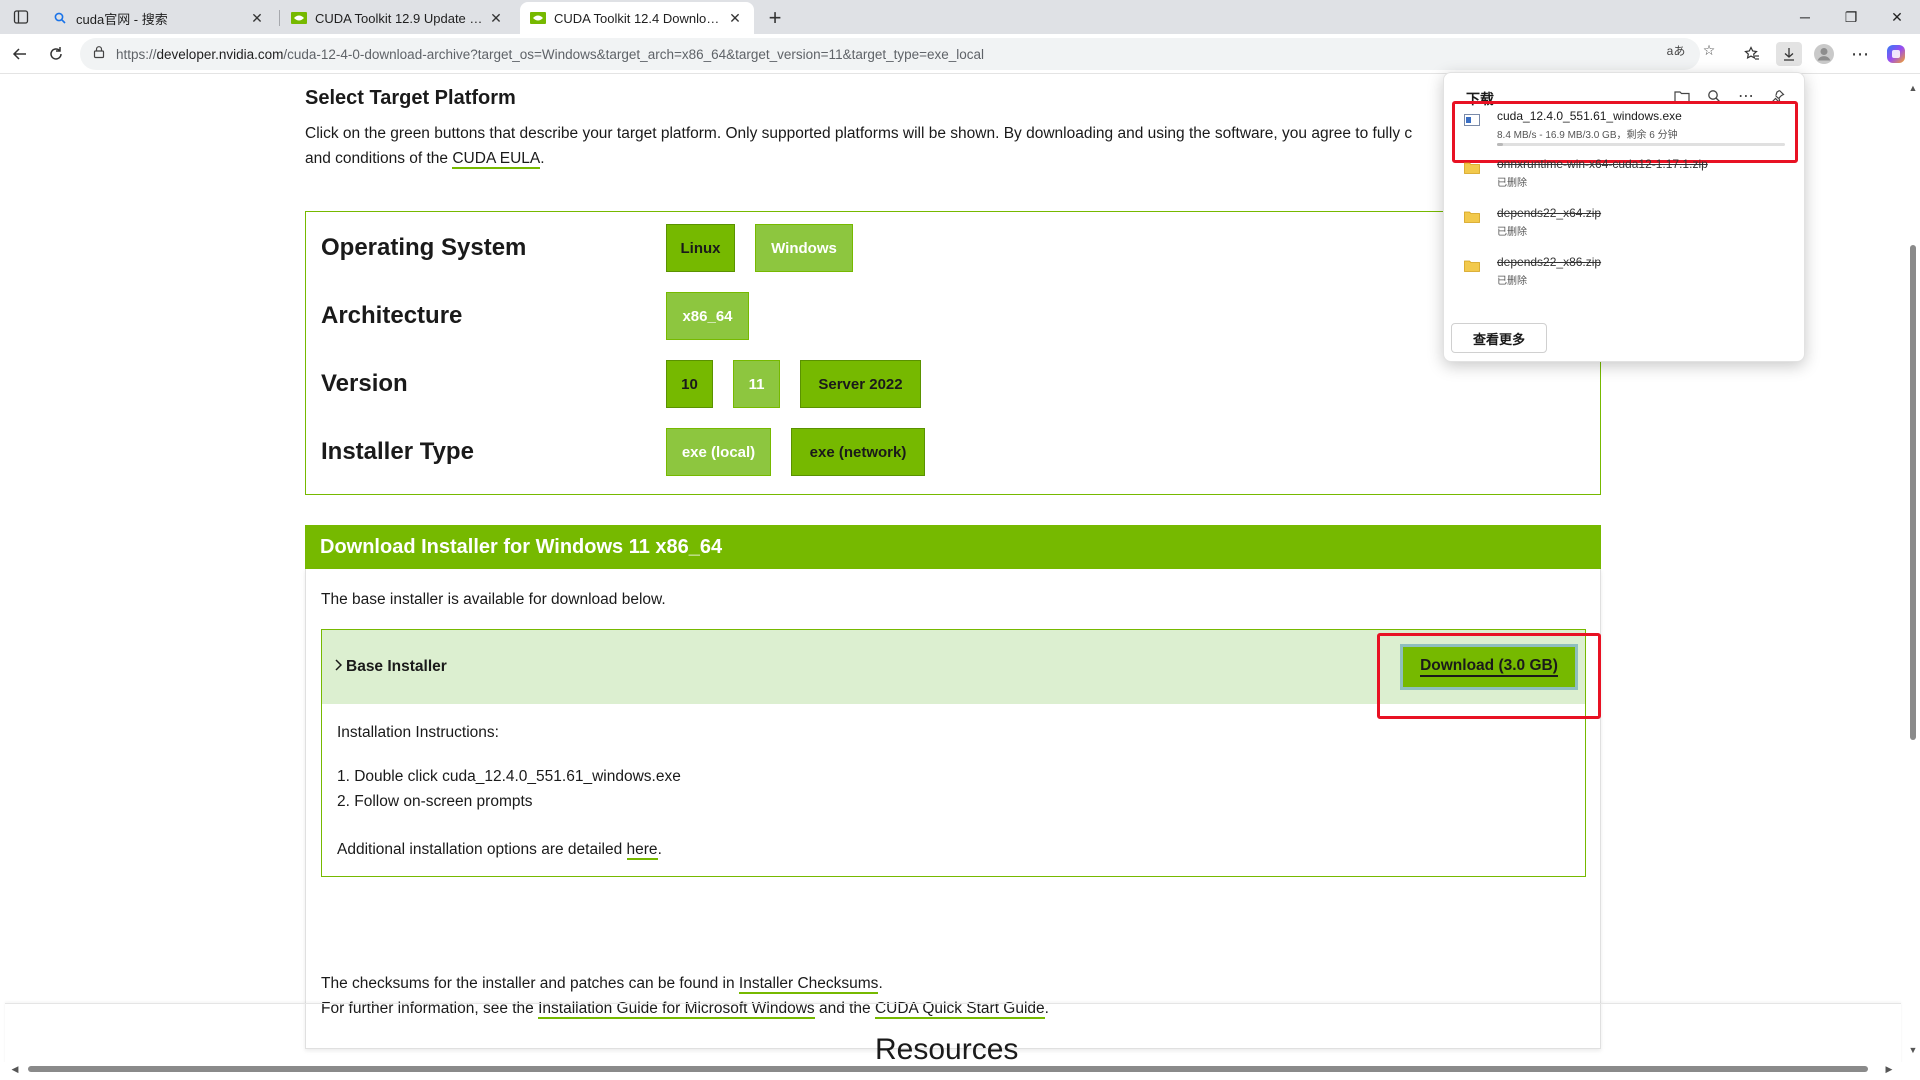 The width and height of the screenshot is (1920, 1080). I want to click on site-info-icon, so click(99, 54).